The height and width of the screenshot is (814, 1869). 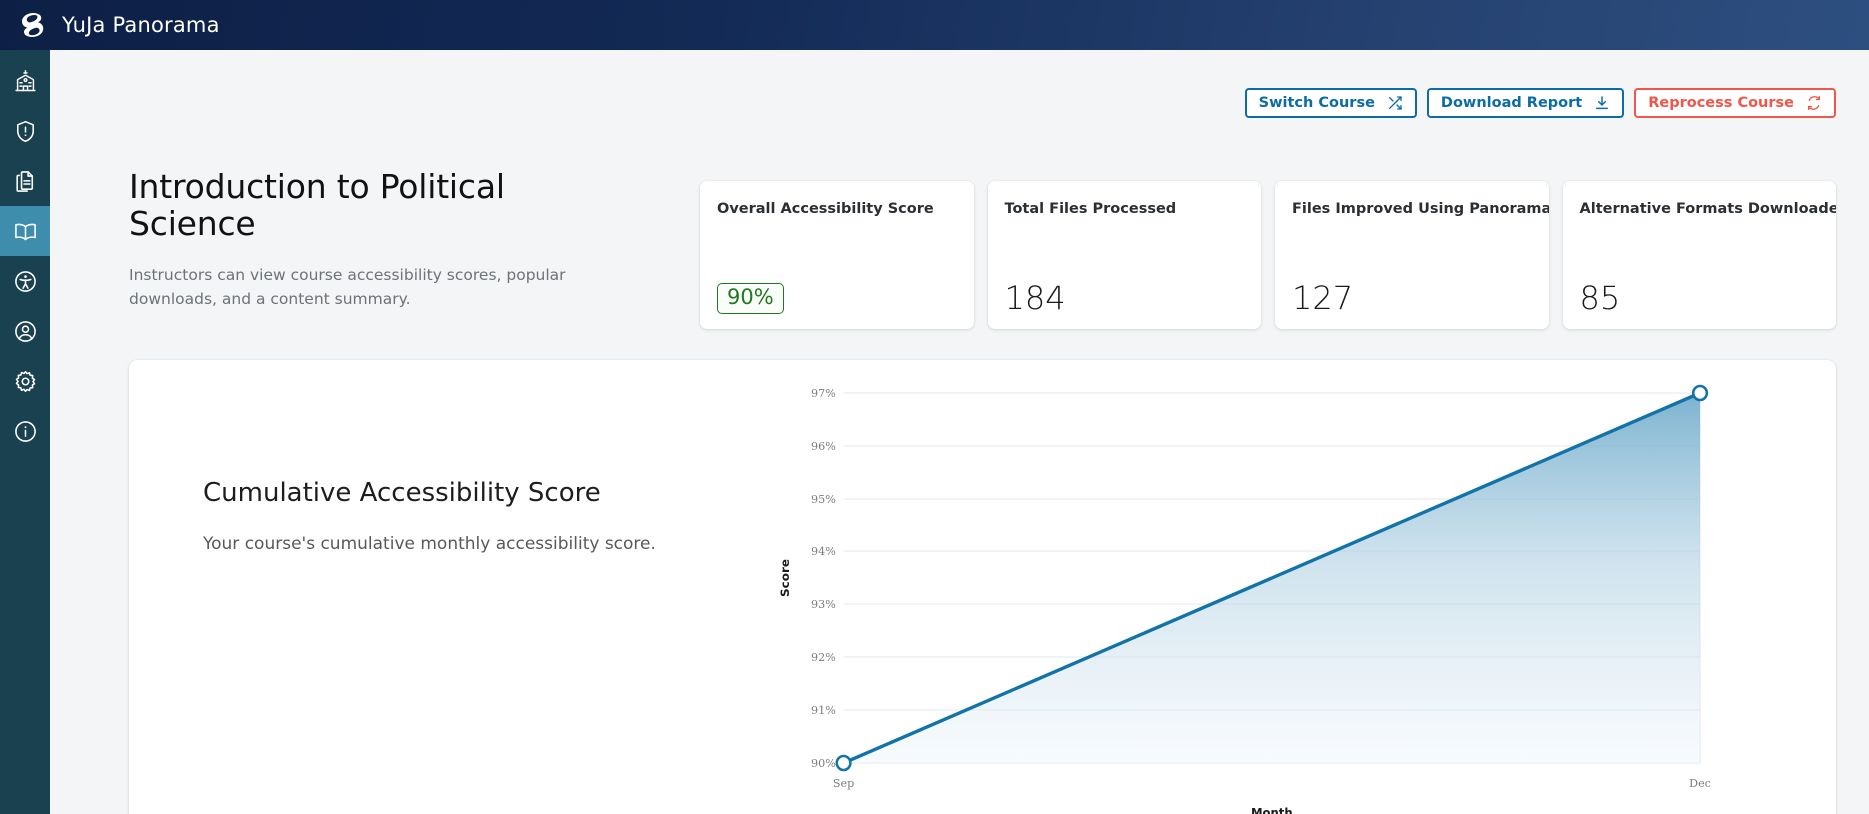 I want to click on chart-title: Cumulative Accessibility Score, so click(x=402, y=493).